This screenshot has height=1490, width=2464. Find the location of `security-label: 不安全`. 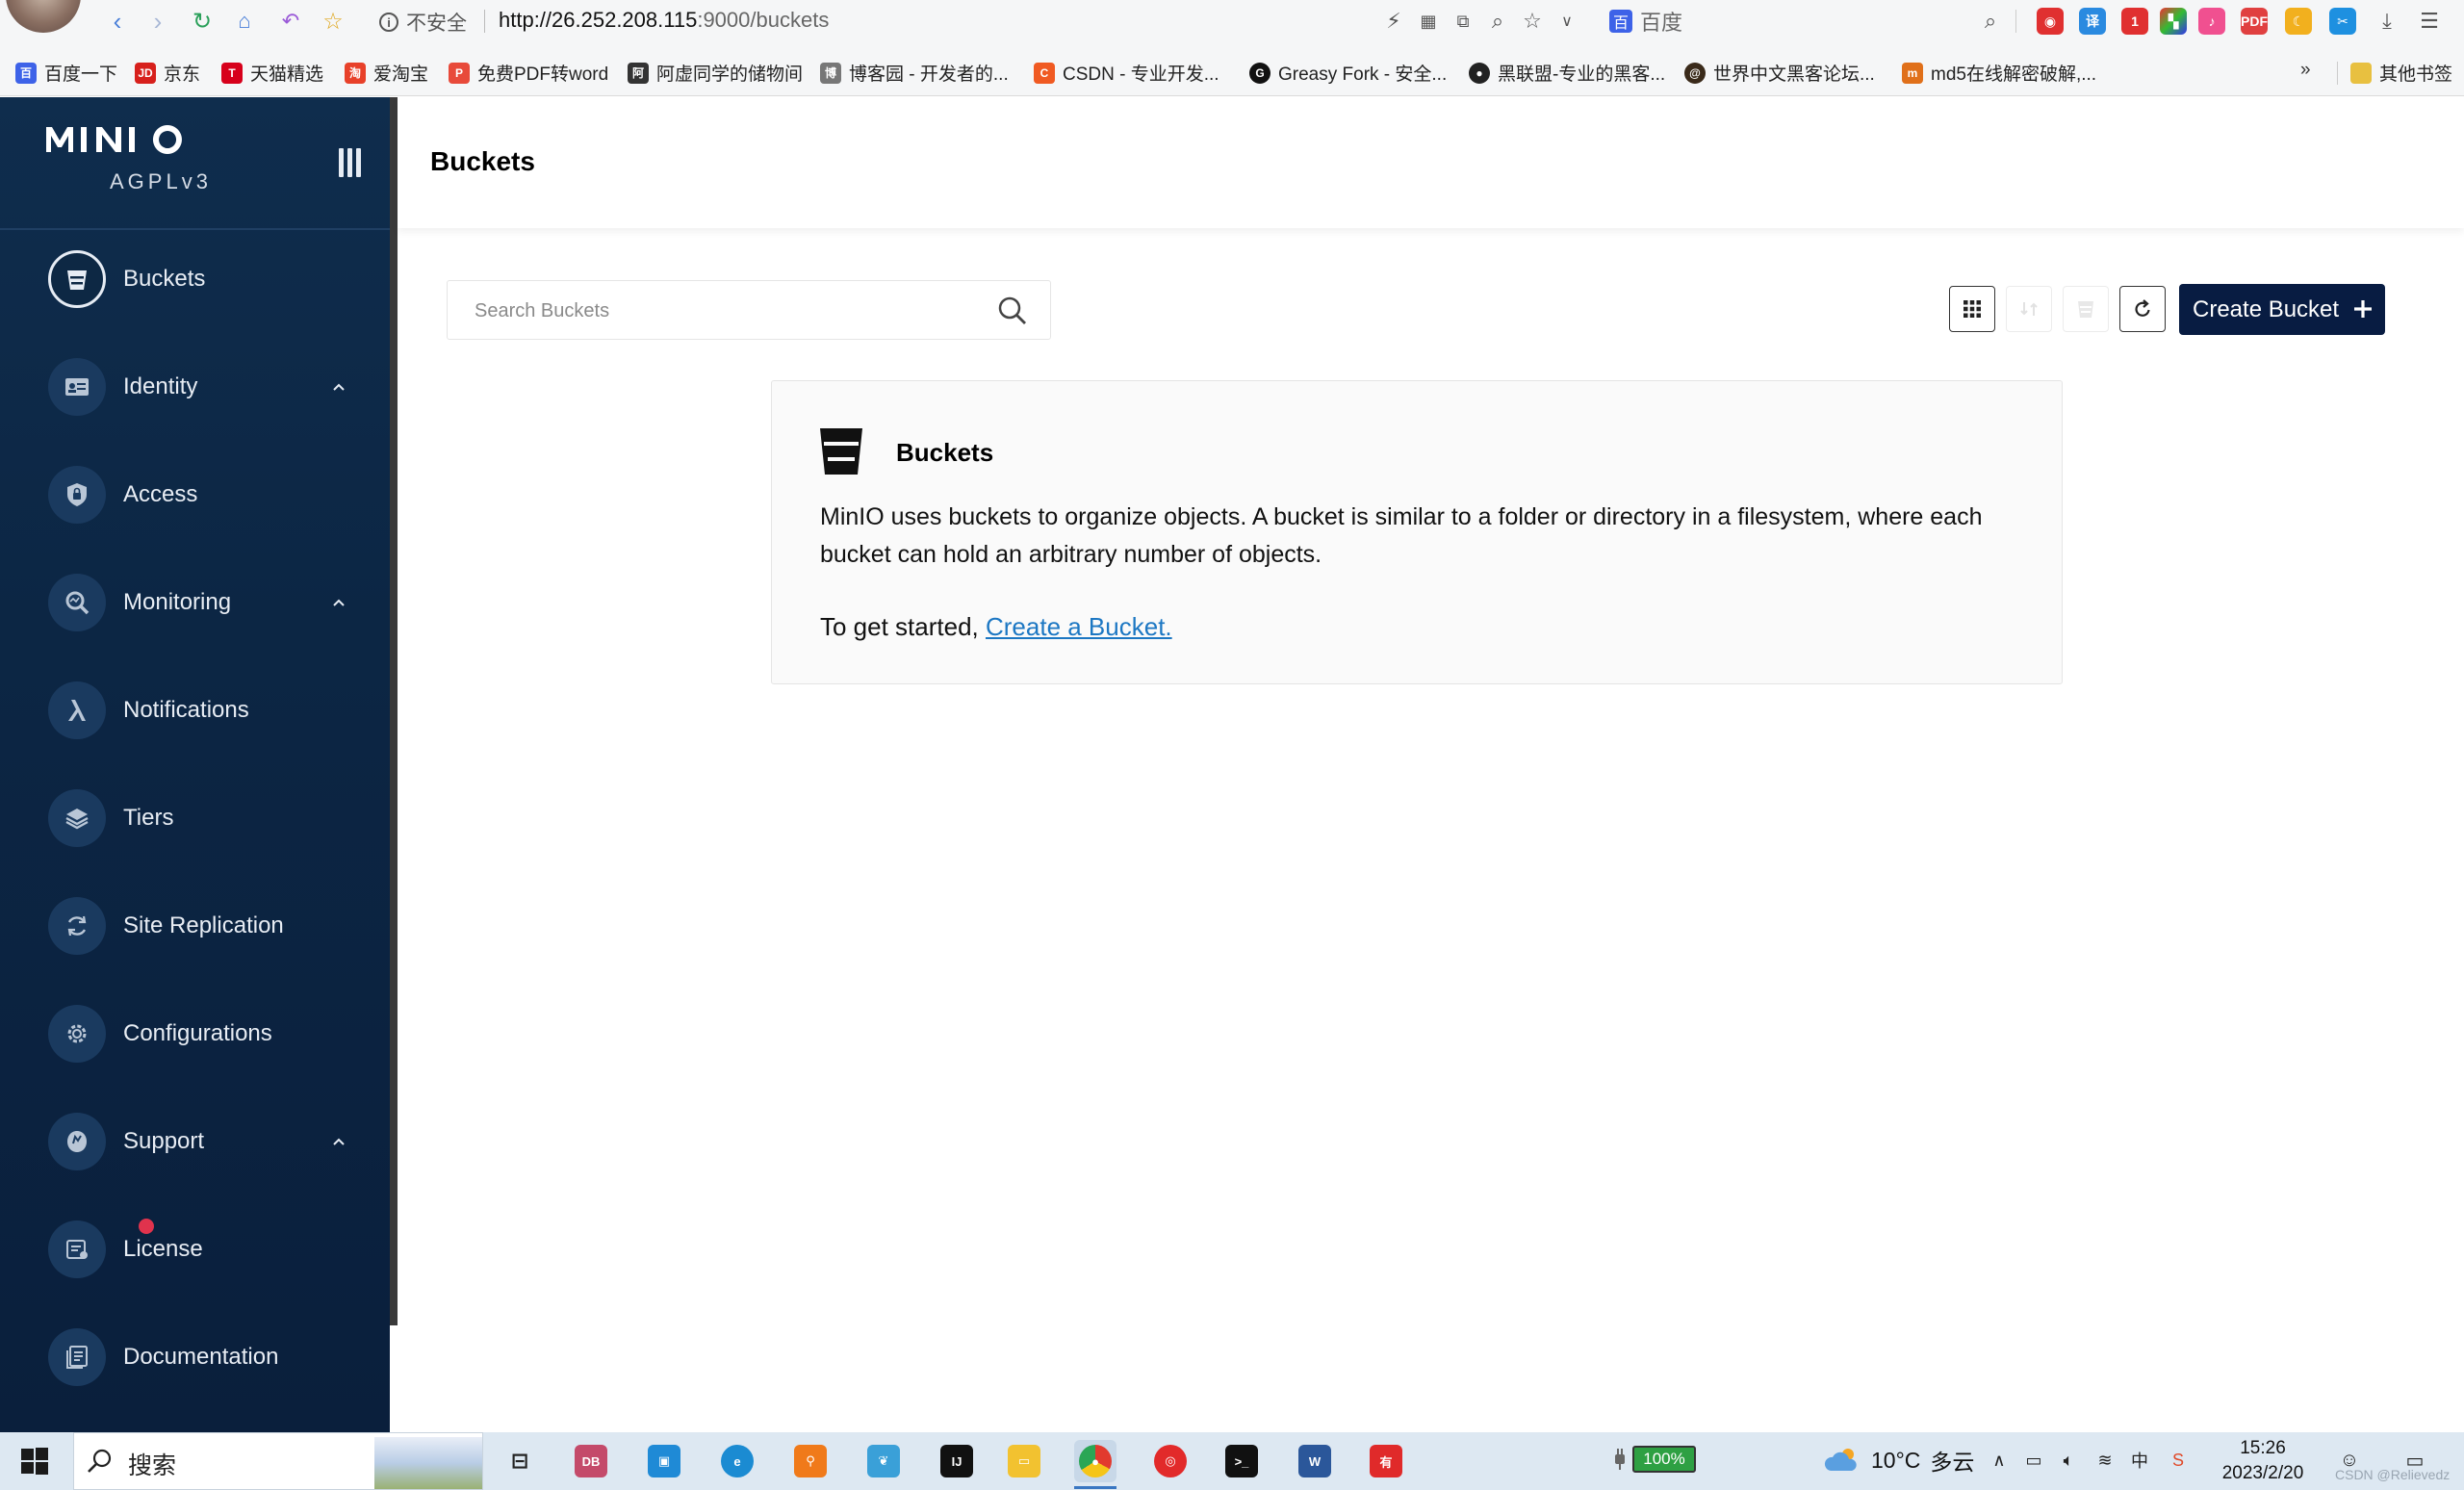

security-label: 不安全 is located at coordinates (436, 24).